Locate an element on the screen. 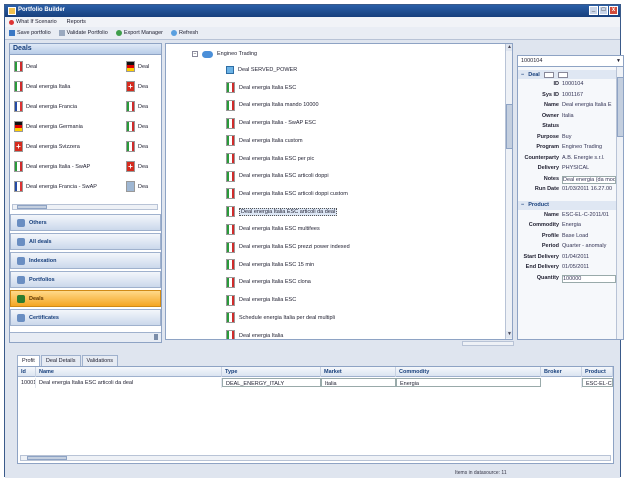 The image size is (625, 481). deal-item: Deal energia Germania is located at coordinates (68, 126).